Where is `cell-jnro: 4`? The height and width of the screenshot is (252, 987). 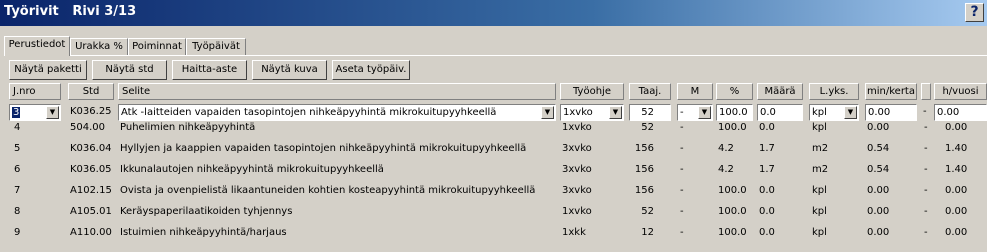
cell-jnro: 4 is located at coordinates (17, 127).